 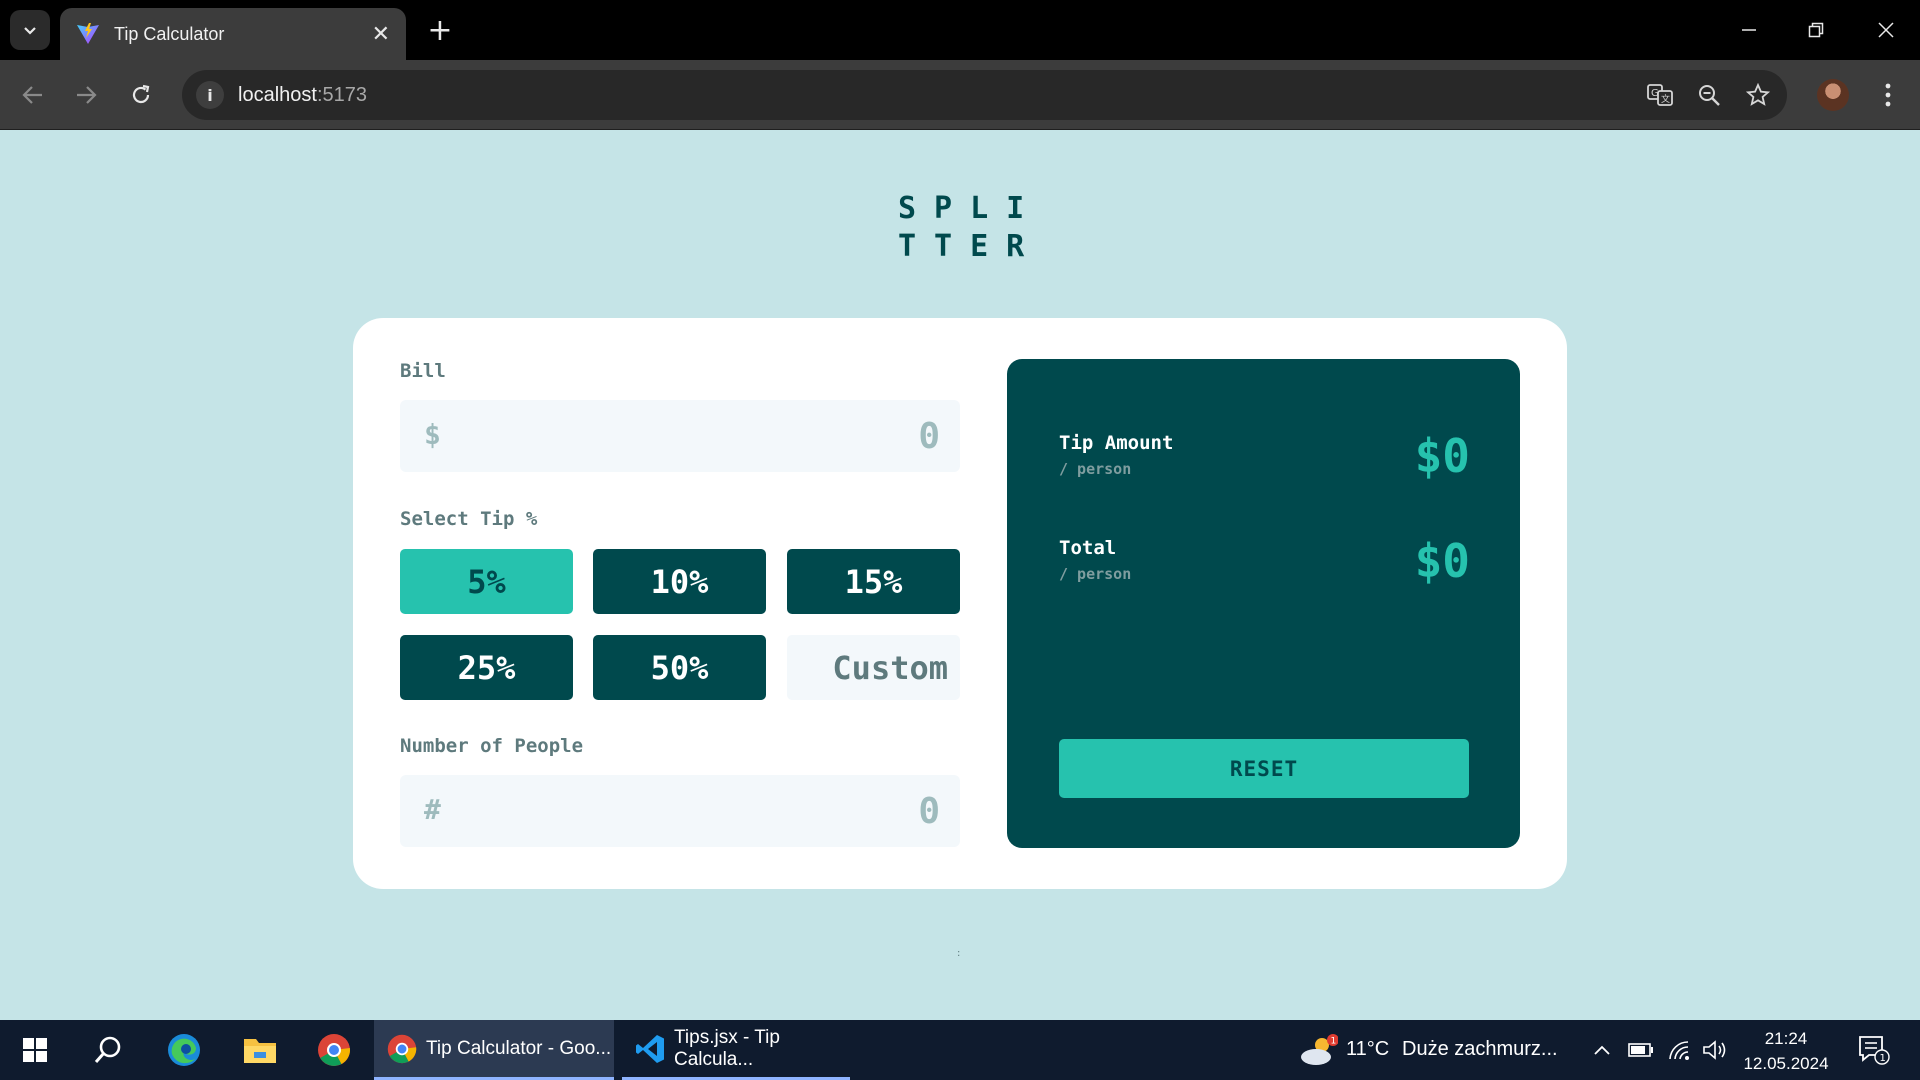 I want to click on zoom-icon, so click(x=1709, y=95).